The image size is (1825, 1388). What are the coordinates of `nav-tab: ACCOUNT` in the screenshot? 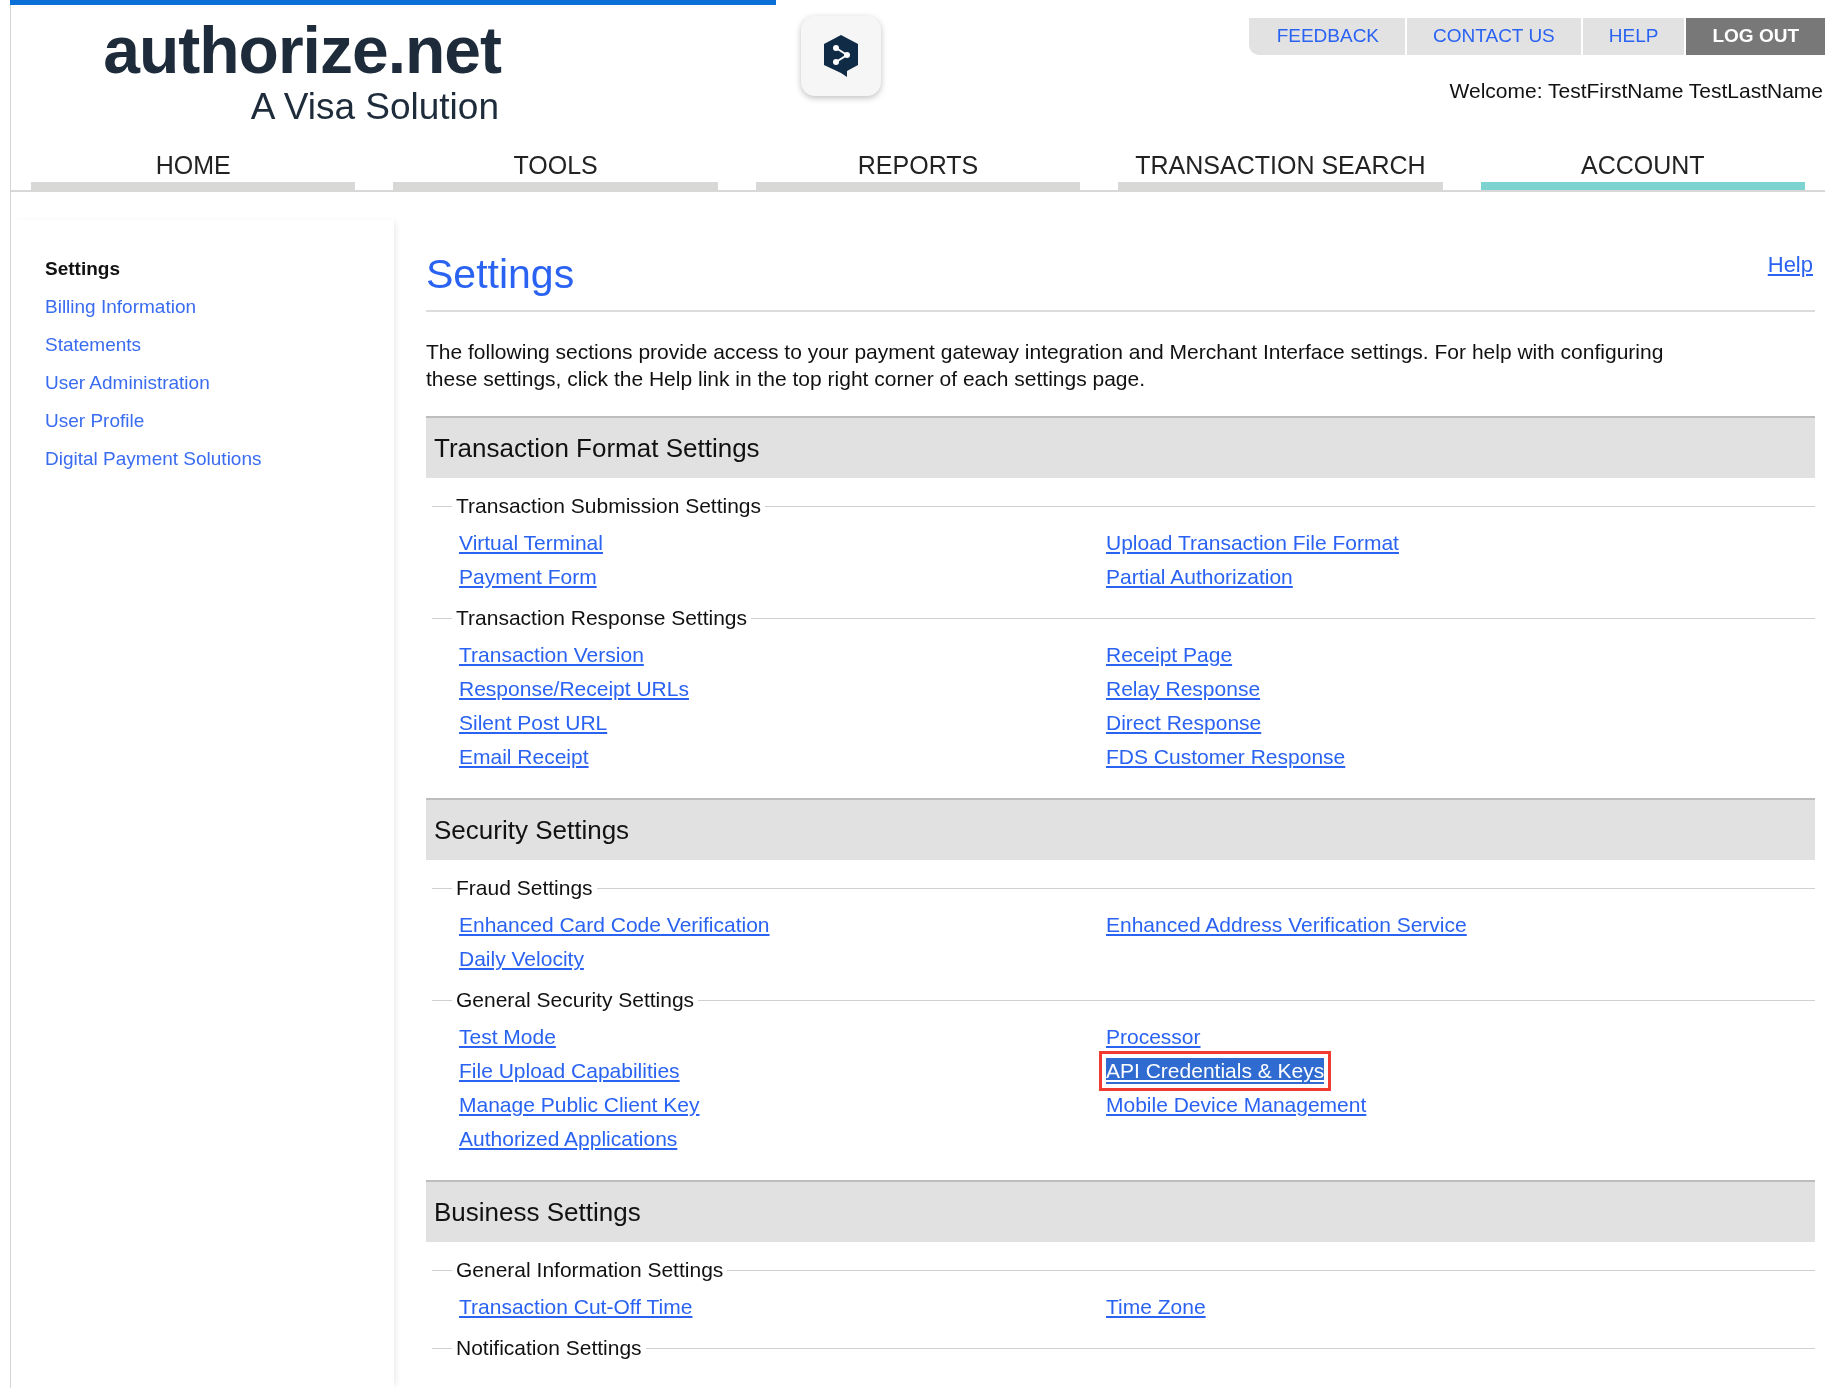 It's located at (1643, 165).